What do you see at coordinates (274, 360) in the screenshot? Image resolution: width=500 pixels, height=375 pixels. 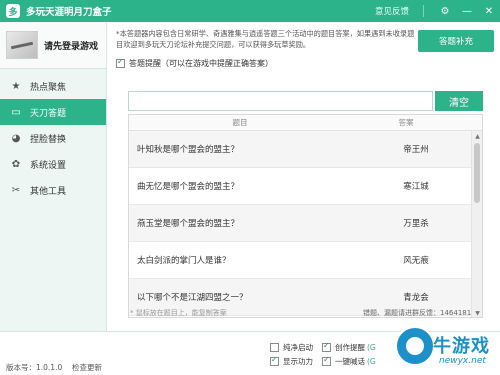 I see `show-power-checkbox` at bounding box center [274, 360].